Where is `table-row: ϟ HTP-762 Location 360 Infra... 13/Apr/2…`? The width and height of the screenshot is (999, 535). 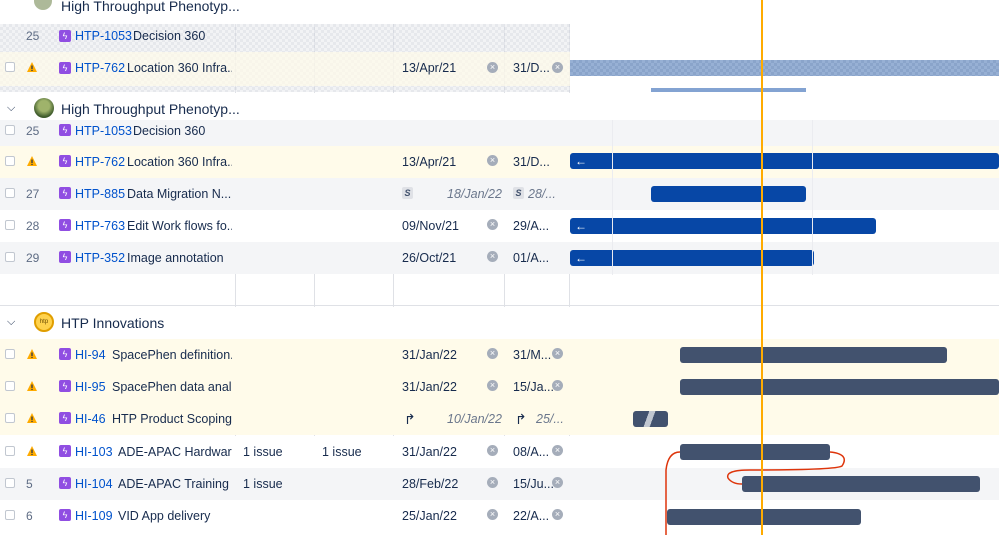
table-row: ϟ HTP-762 Location 360 Infra... 13/Apr/2… is located at coordinates (499, 162).